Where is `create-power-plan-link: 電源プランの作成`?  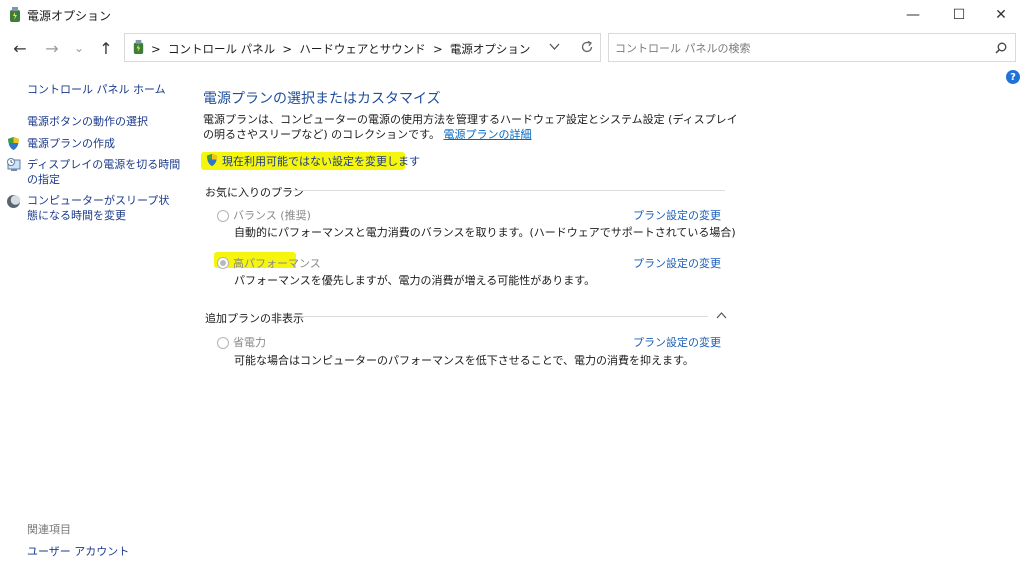 create-power-plan-link: 電源プランの作成 is located at coordinates (71, 143).